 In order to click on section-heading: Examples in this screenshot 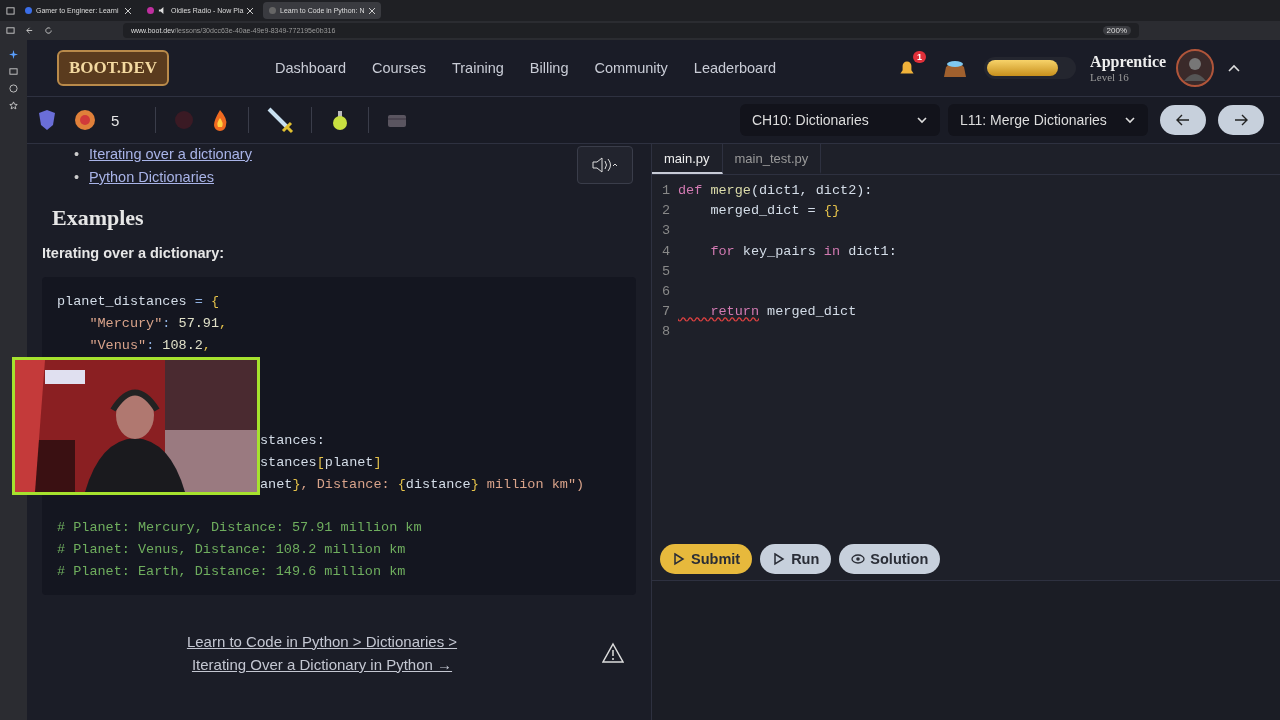, I will do `click(98, 218)`.